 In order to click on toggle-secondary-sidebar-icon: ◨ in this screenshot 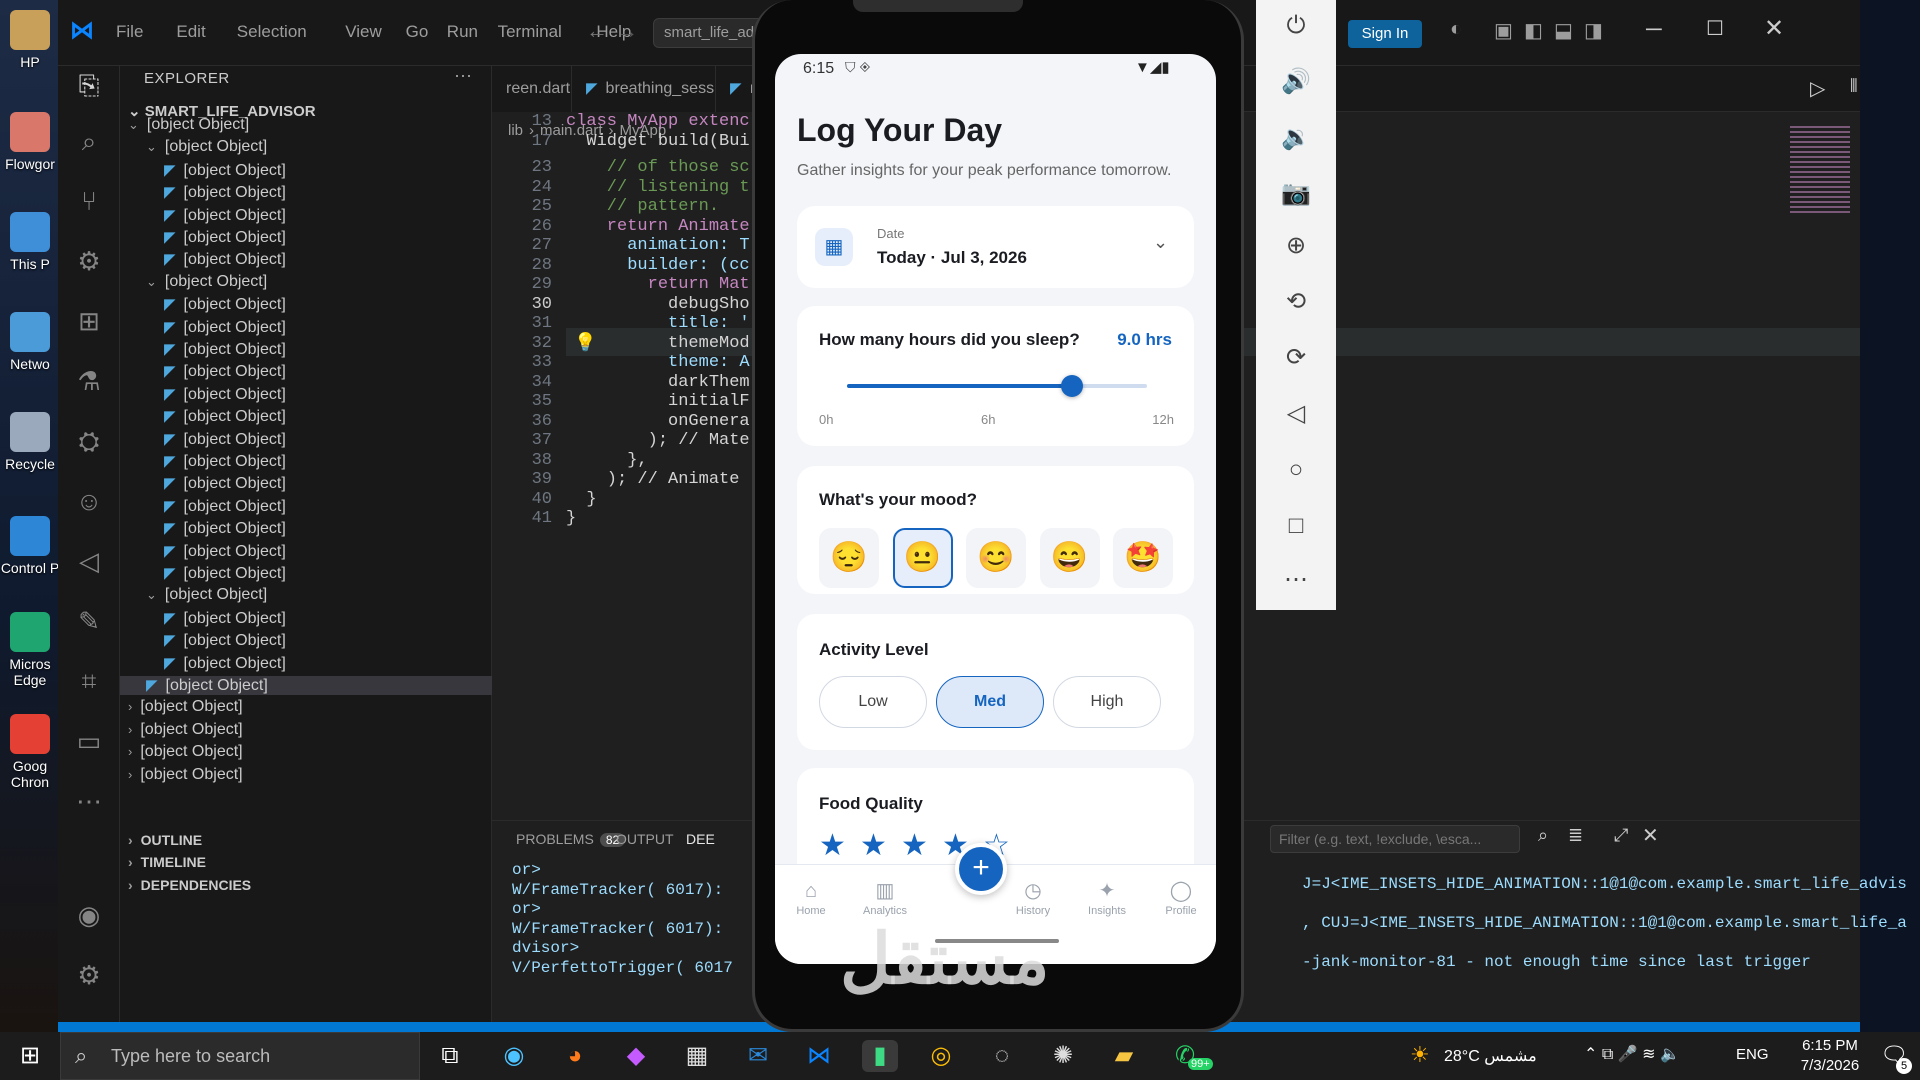, I will do `click(1593, 30)`.